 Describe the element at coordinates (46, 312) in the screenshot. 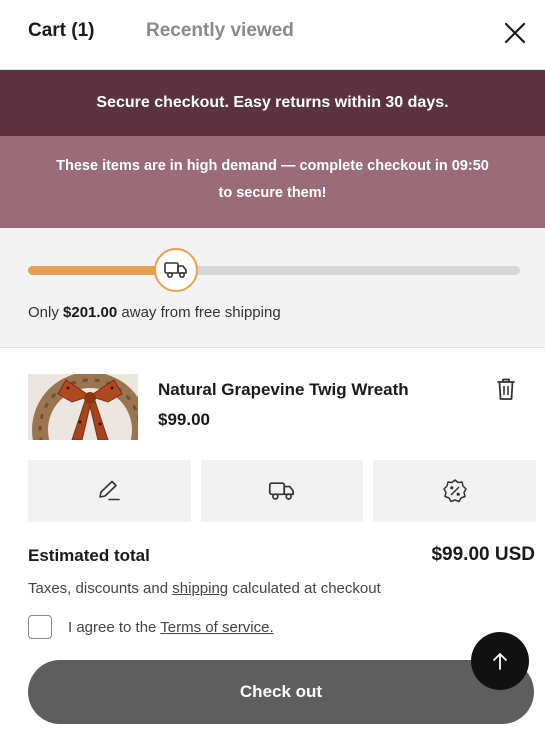

I see `free-shipping-prefix: Only` at that location.